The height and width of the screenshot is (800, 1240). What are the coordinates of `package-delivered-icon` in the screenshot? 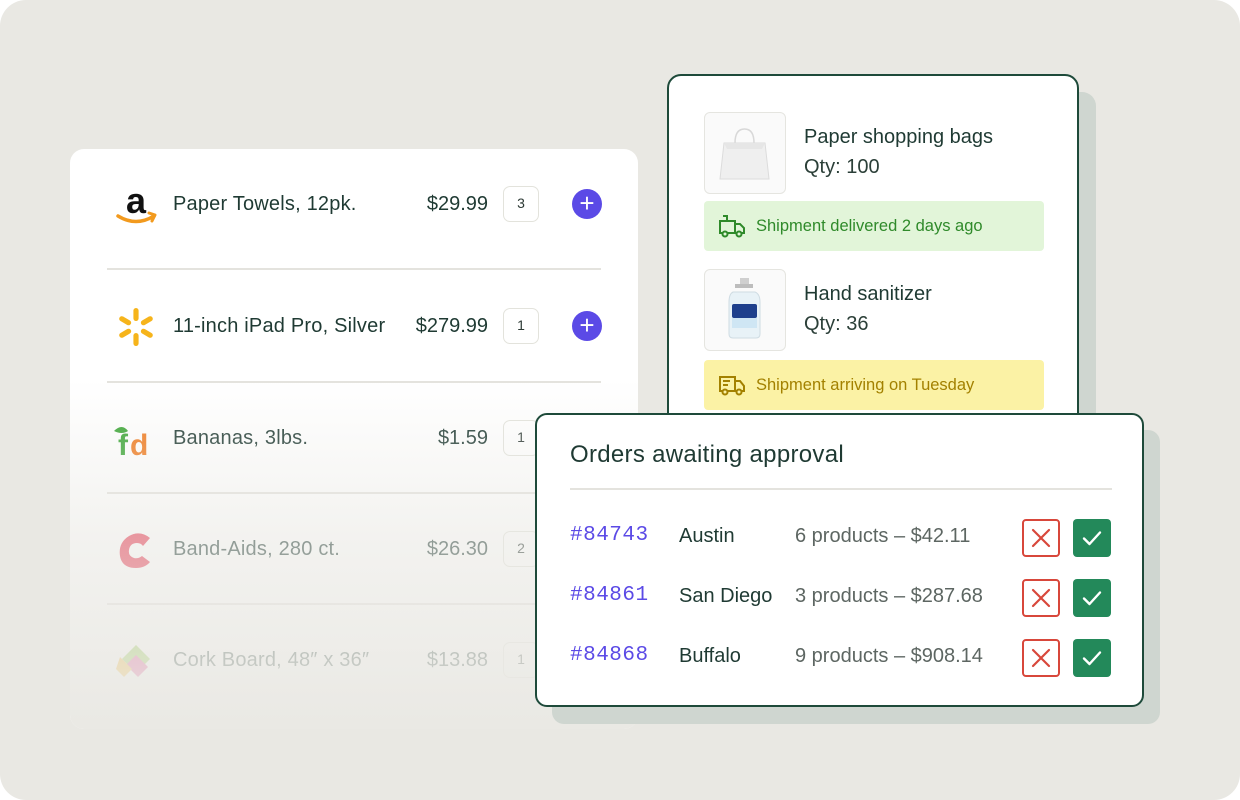 It's located at (732, 226).